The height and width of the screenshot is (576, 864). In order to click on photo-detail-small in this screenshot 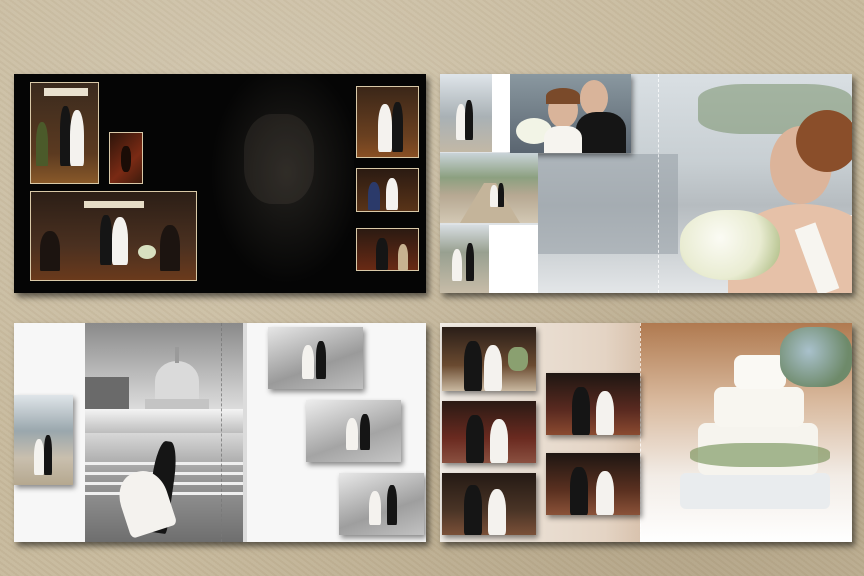, I will do `click(126, 158)`.